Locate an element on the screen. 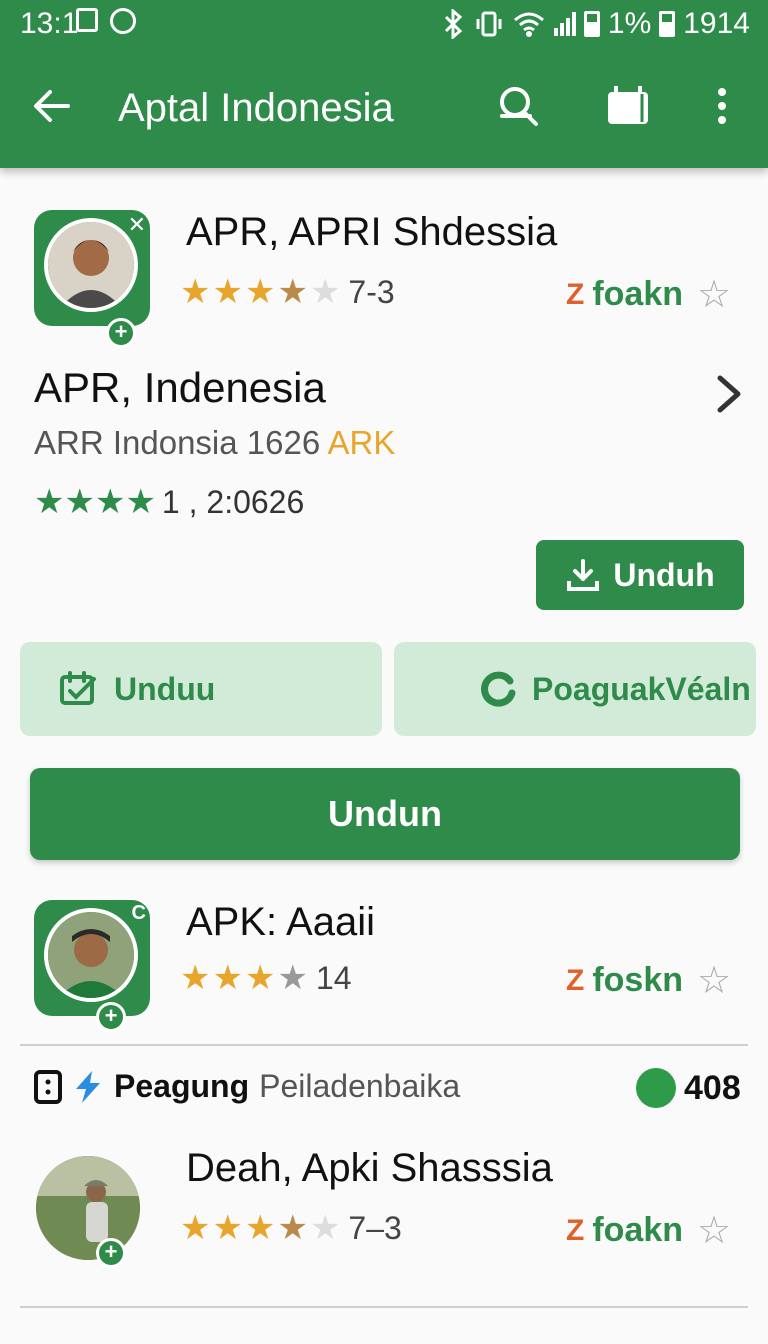 This screenshot has height=1344, width=768. status-bar: 13:1 1% 1914 is located at coordinates (384, 24).